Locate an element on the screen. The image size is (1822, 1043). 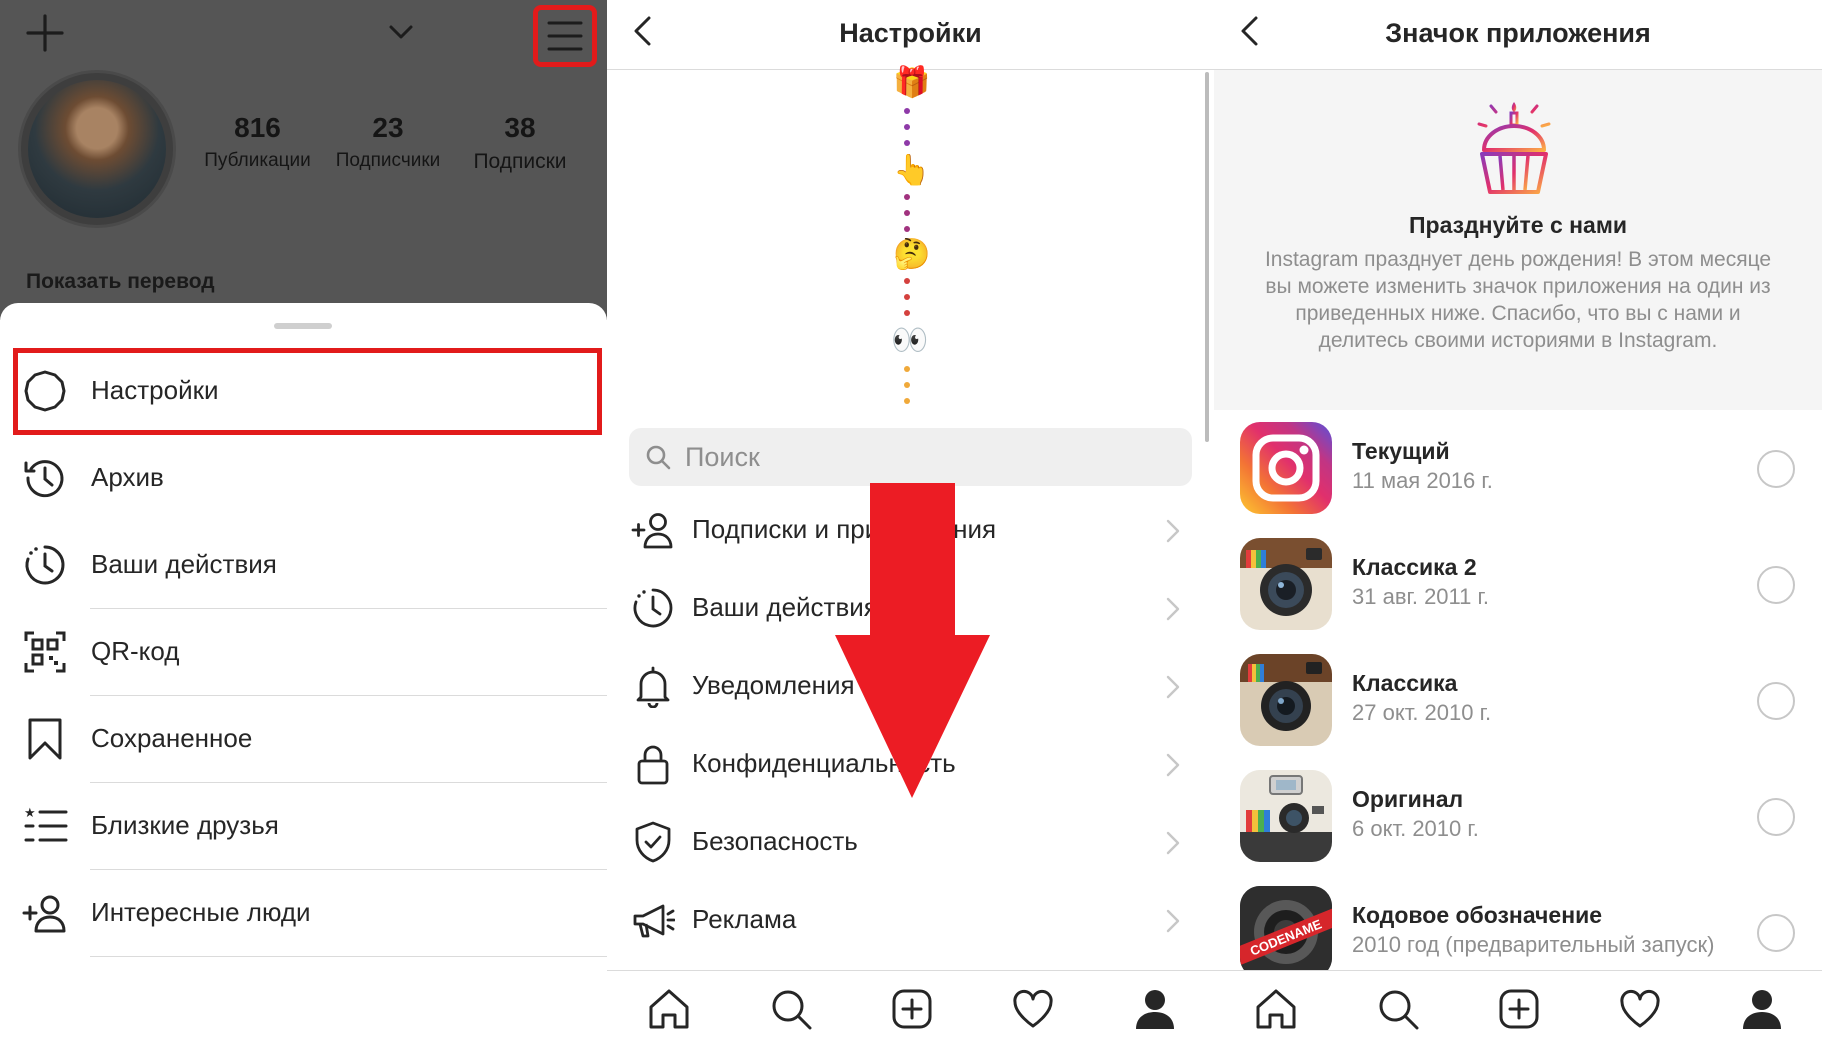
settings-highlight-box is located at coordinates (307, 391).